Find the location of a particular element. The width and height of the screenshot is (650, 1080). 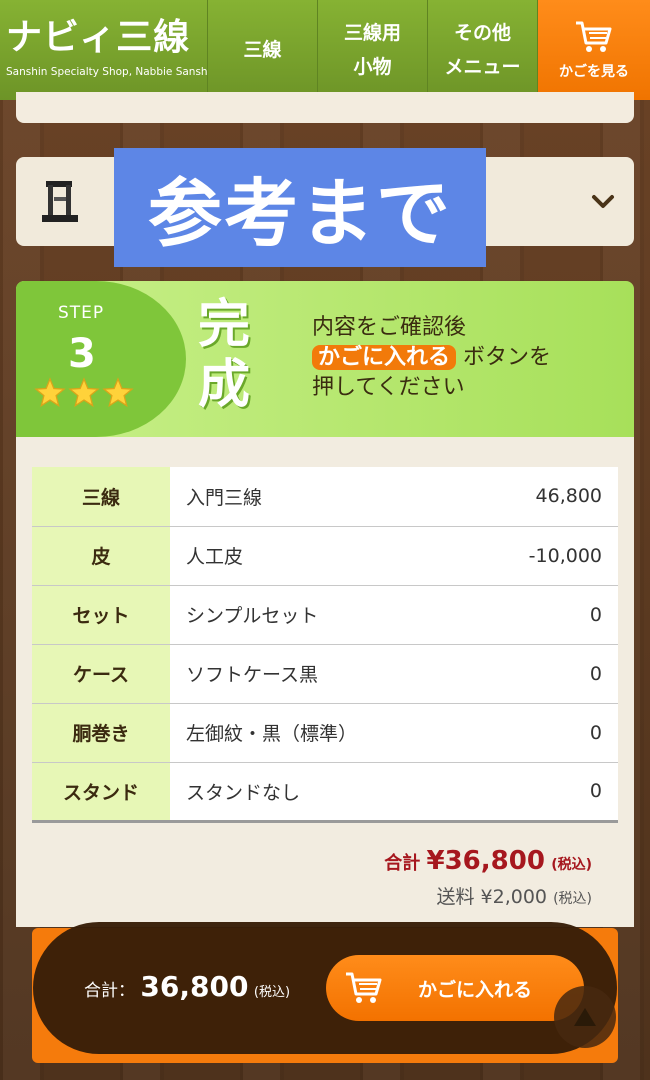

step-instructions: 内容をご確認後 かごに入れる ボタンを 押してください is located at coordinates (431, 358).